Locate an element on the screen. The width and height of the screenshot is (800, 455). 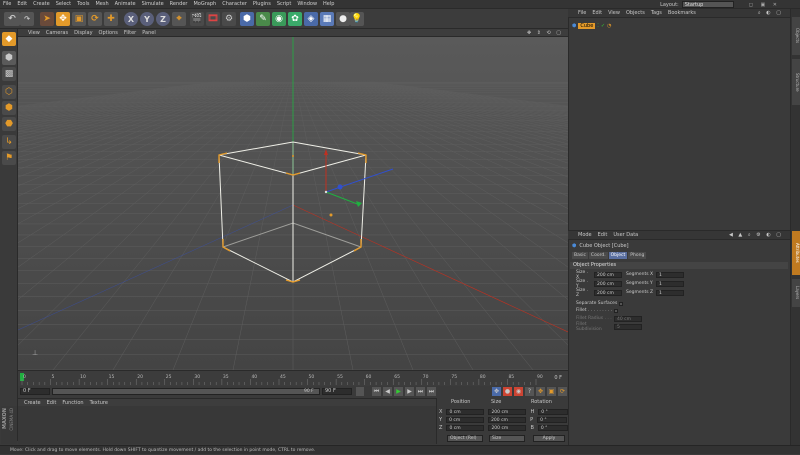
fillet-checkbox is located at coordinates (616, 310).